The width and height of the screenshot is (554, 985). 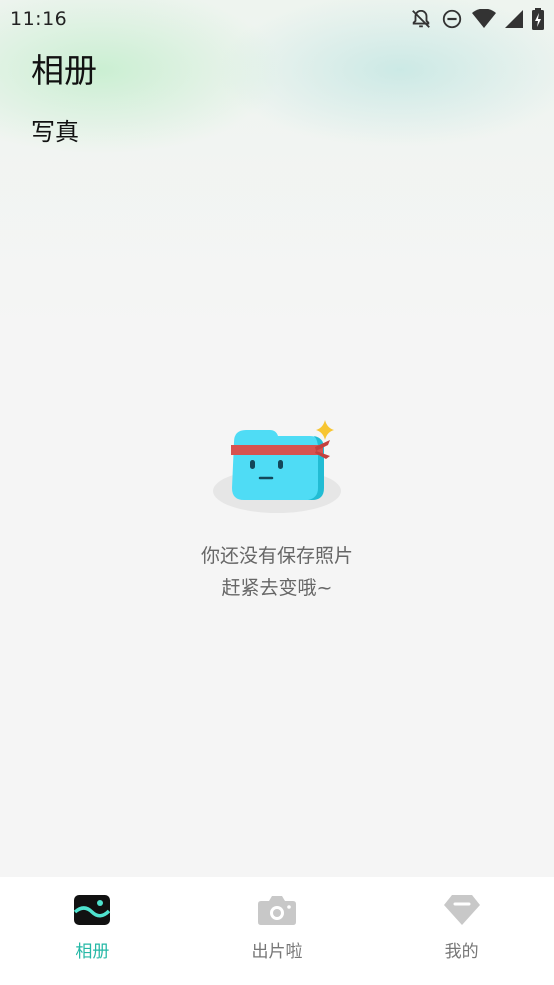 What do you see at coordinates (462, 910) in the screenshot?
I see `diamond-icon` at bounding box center [462, 910].